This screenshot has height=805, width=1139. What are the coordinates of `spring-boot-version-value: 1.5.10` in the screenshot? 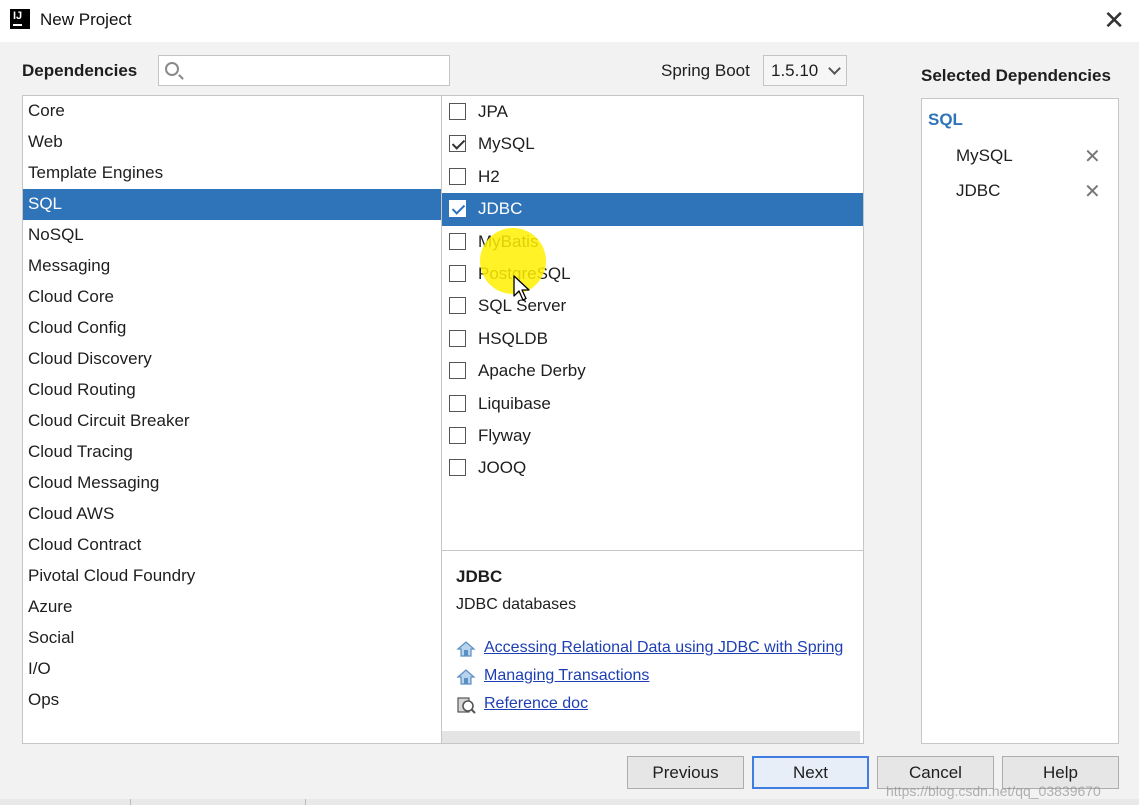 It's located at (795, 70).